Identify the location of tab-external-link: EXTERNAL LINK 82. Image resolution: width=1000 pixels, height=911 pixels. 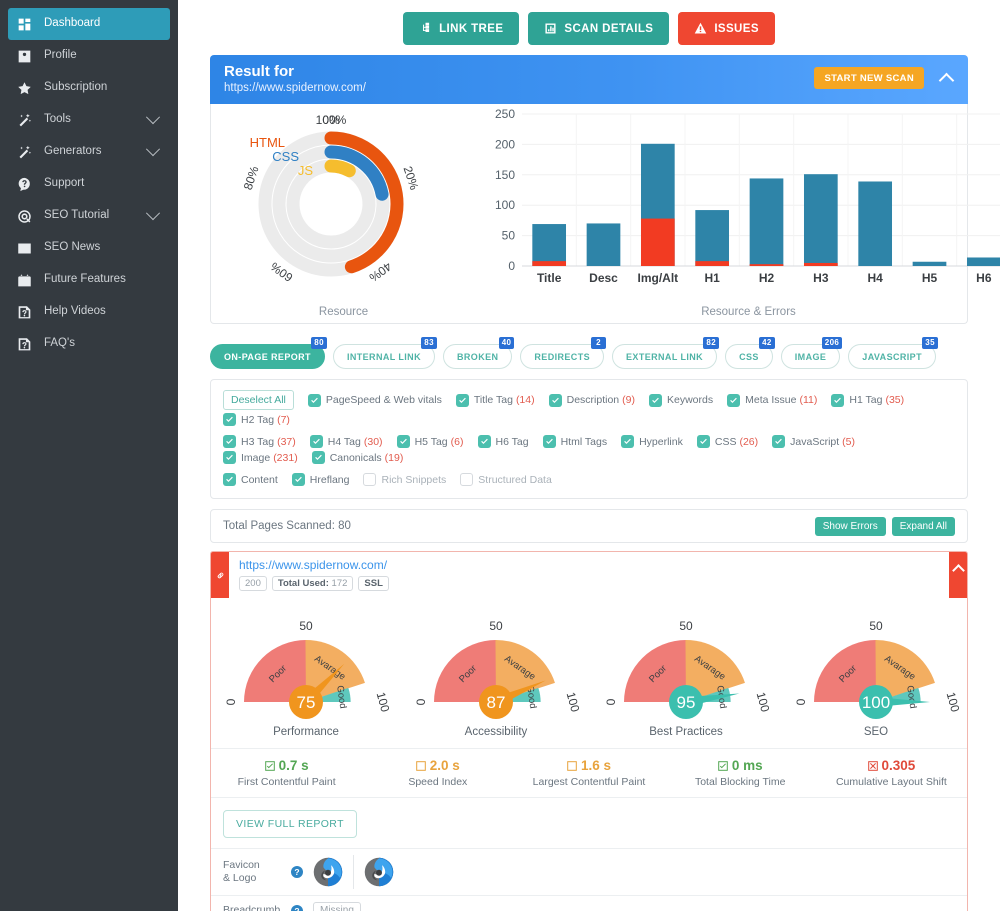
(666, 353).